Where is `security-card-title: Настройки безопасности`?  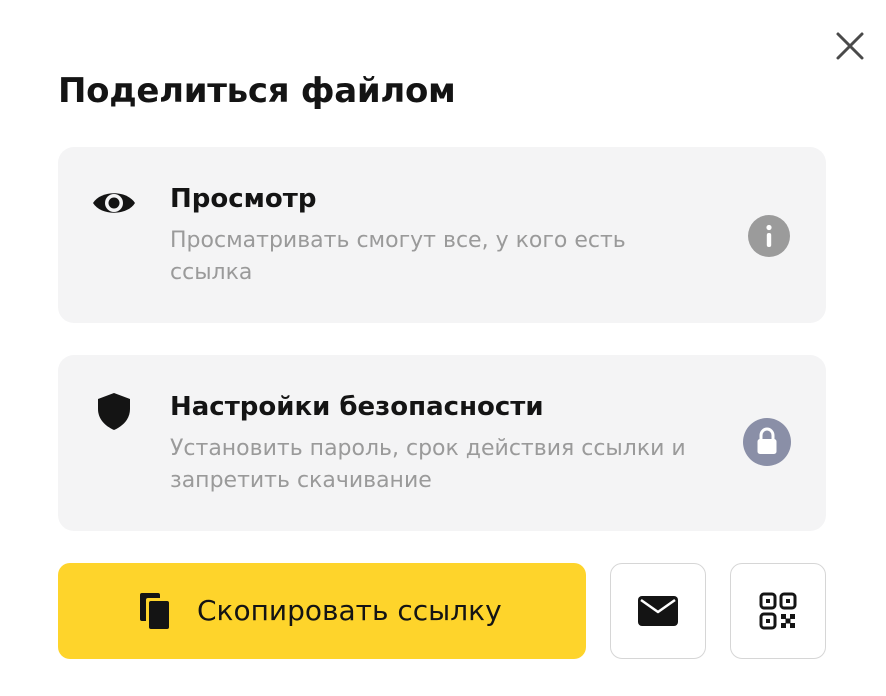
security-card-title: Настройки безопасности is located at coordinates (357, 407).